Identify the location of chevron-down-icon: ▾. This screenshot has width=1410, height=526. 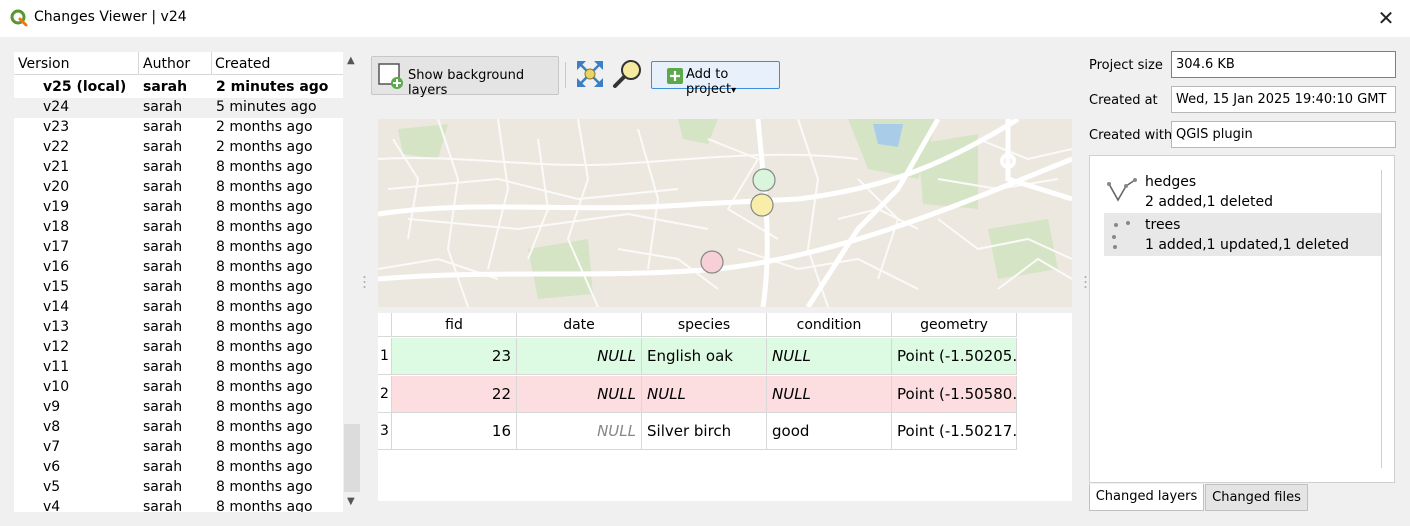
(734, 90).